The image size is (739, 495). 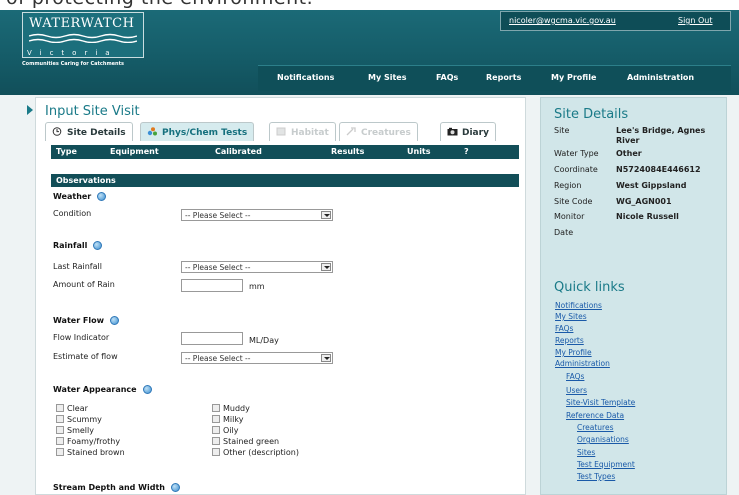 What do you see at coordinates (452, 131) in the screenshot?
I see `camera-icon` at bounding box center [452, 131].